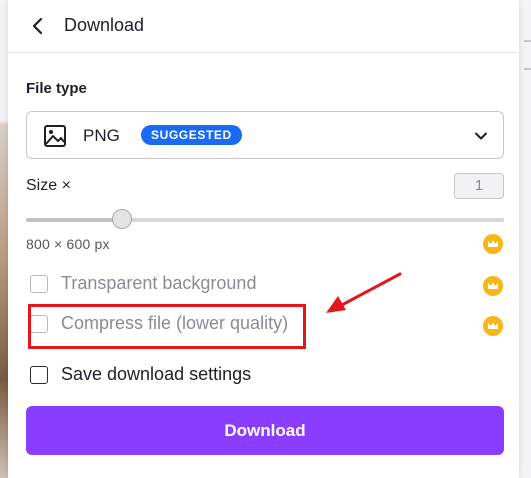 This screenshot has height=478, width=531. What do you see at coordinates (481, 136) in the screenshot?
I see `chevron-down-icon` at bounding box center [481, 136].